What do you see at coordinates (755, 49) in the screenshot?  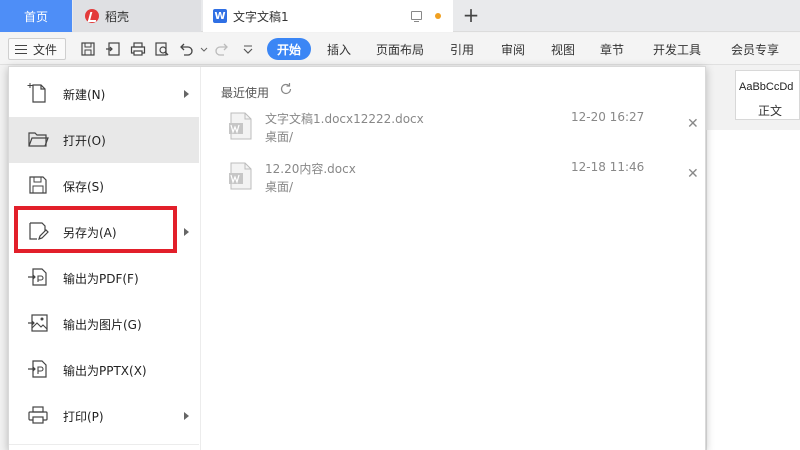 I see `ribbon-tab-member: 会员专享` at bounding box center [755, 49].